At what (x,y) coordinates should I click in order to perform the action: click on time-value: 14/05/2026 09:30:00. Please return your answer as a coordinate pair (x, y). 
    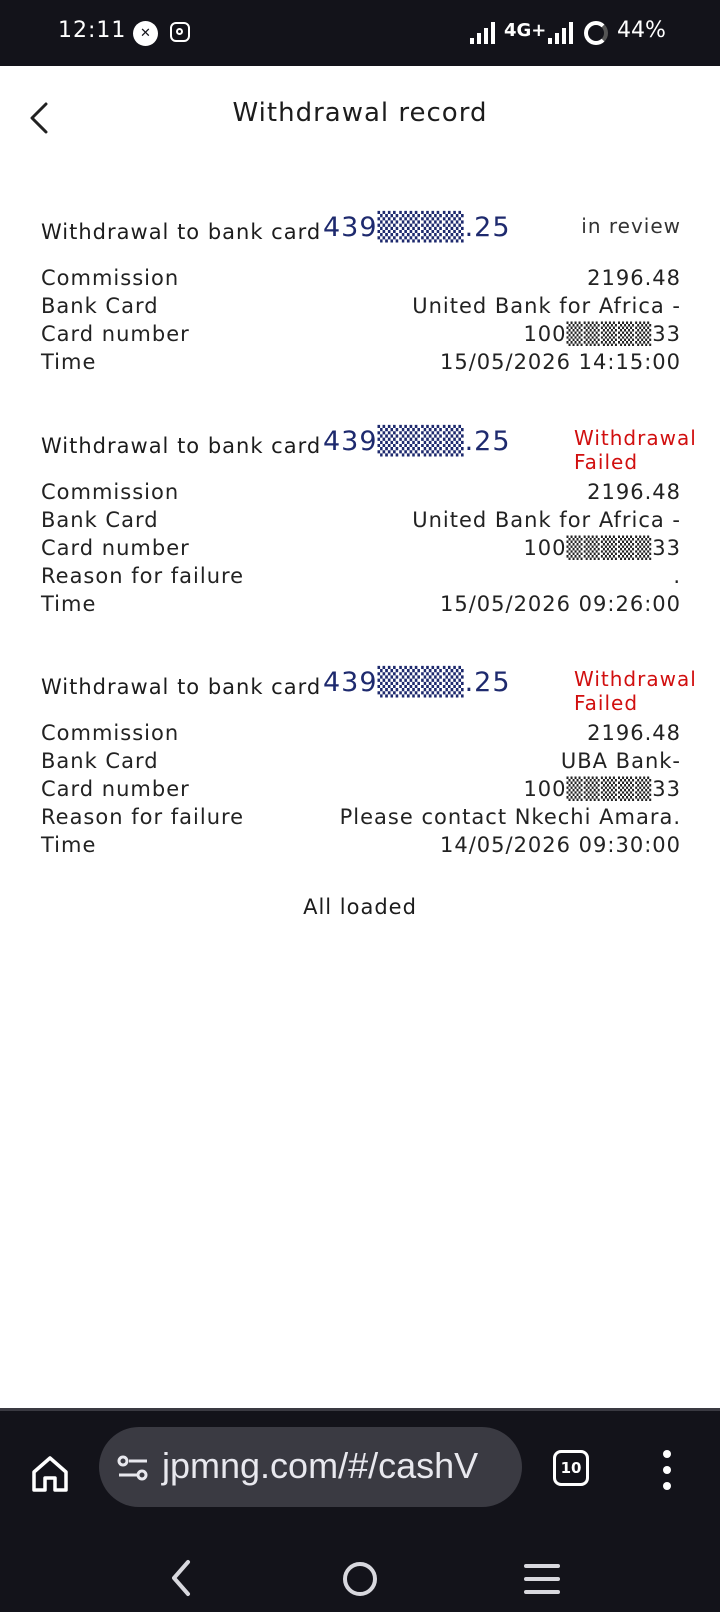
    Looking at the image, I should click on (560, 845).